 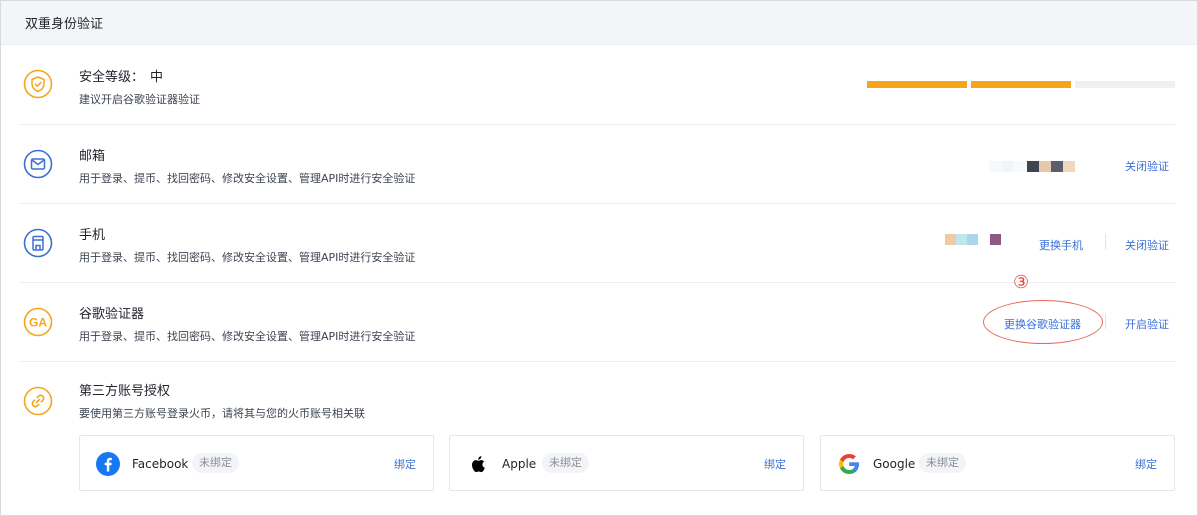 What do you see at coordinates (1043, 322) in the screenshot?
I see `annotation-highlight-ellipse` at bounding box center [1043, 322].